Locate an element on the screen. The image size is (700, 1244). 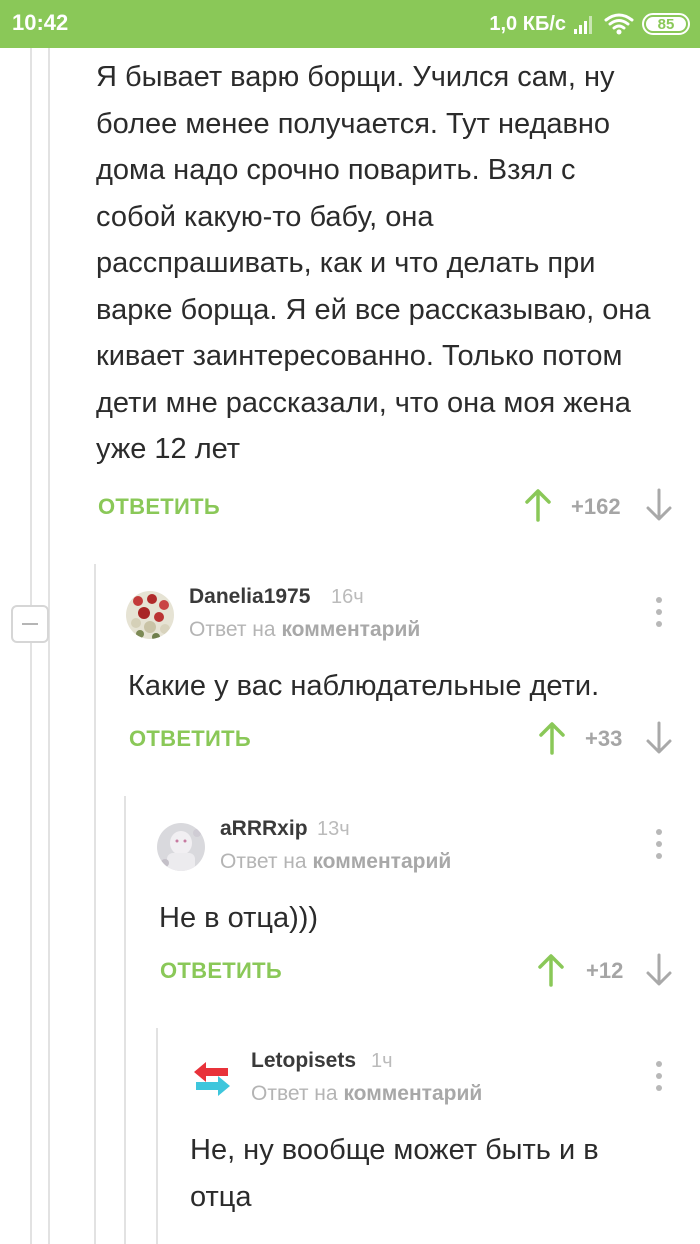
status-indicators: 1,0 КБ/с 85 is located at coordinates (589, 24).